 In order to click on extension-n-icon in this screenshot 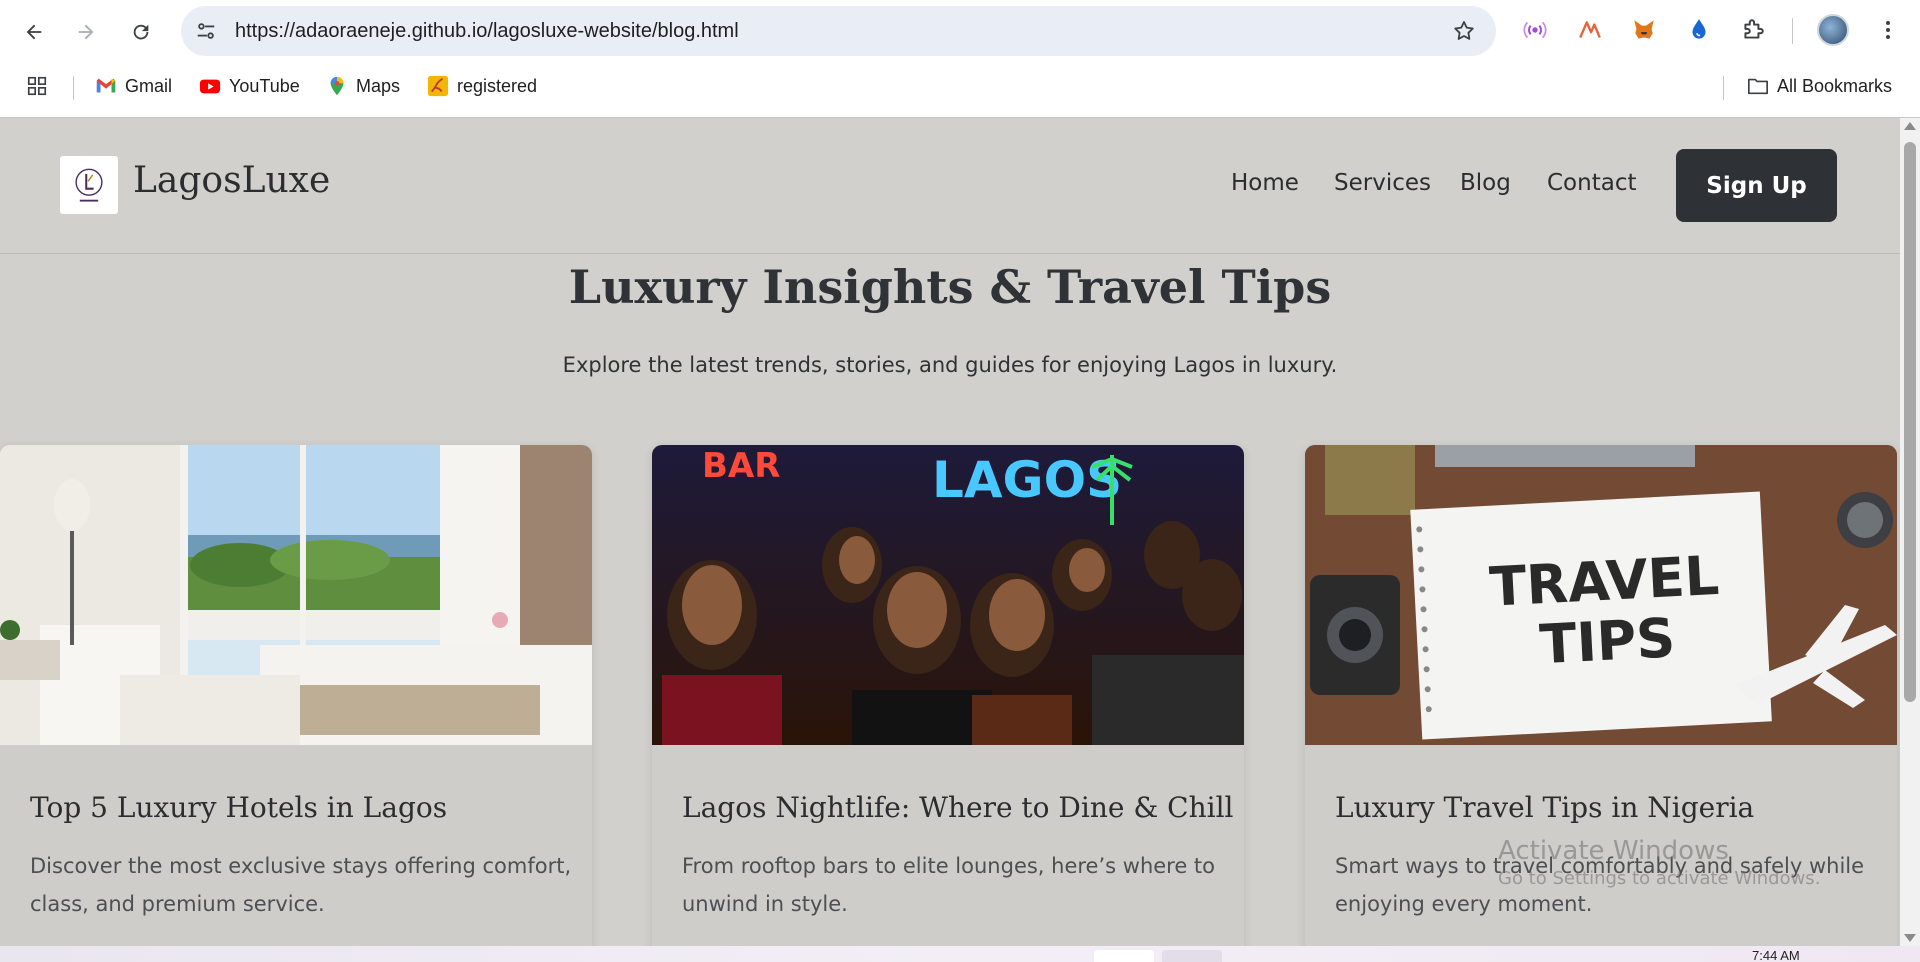, I will do `click(1590, 30)`.